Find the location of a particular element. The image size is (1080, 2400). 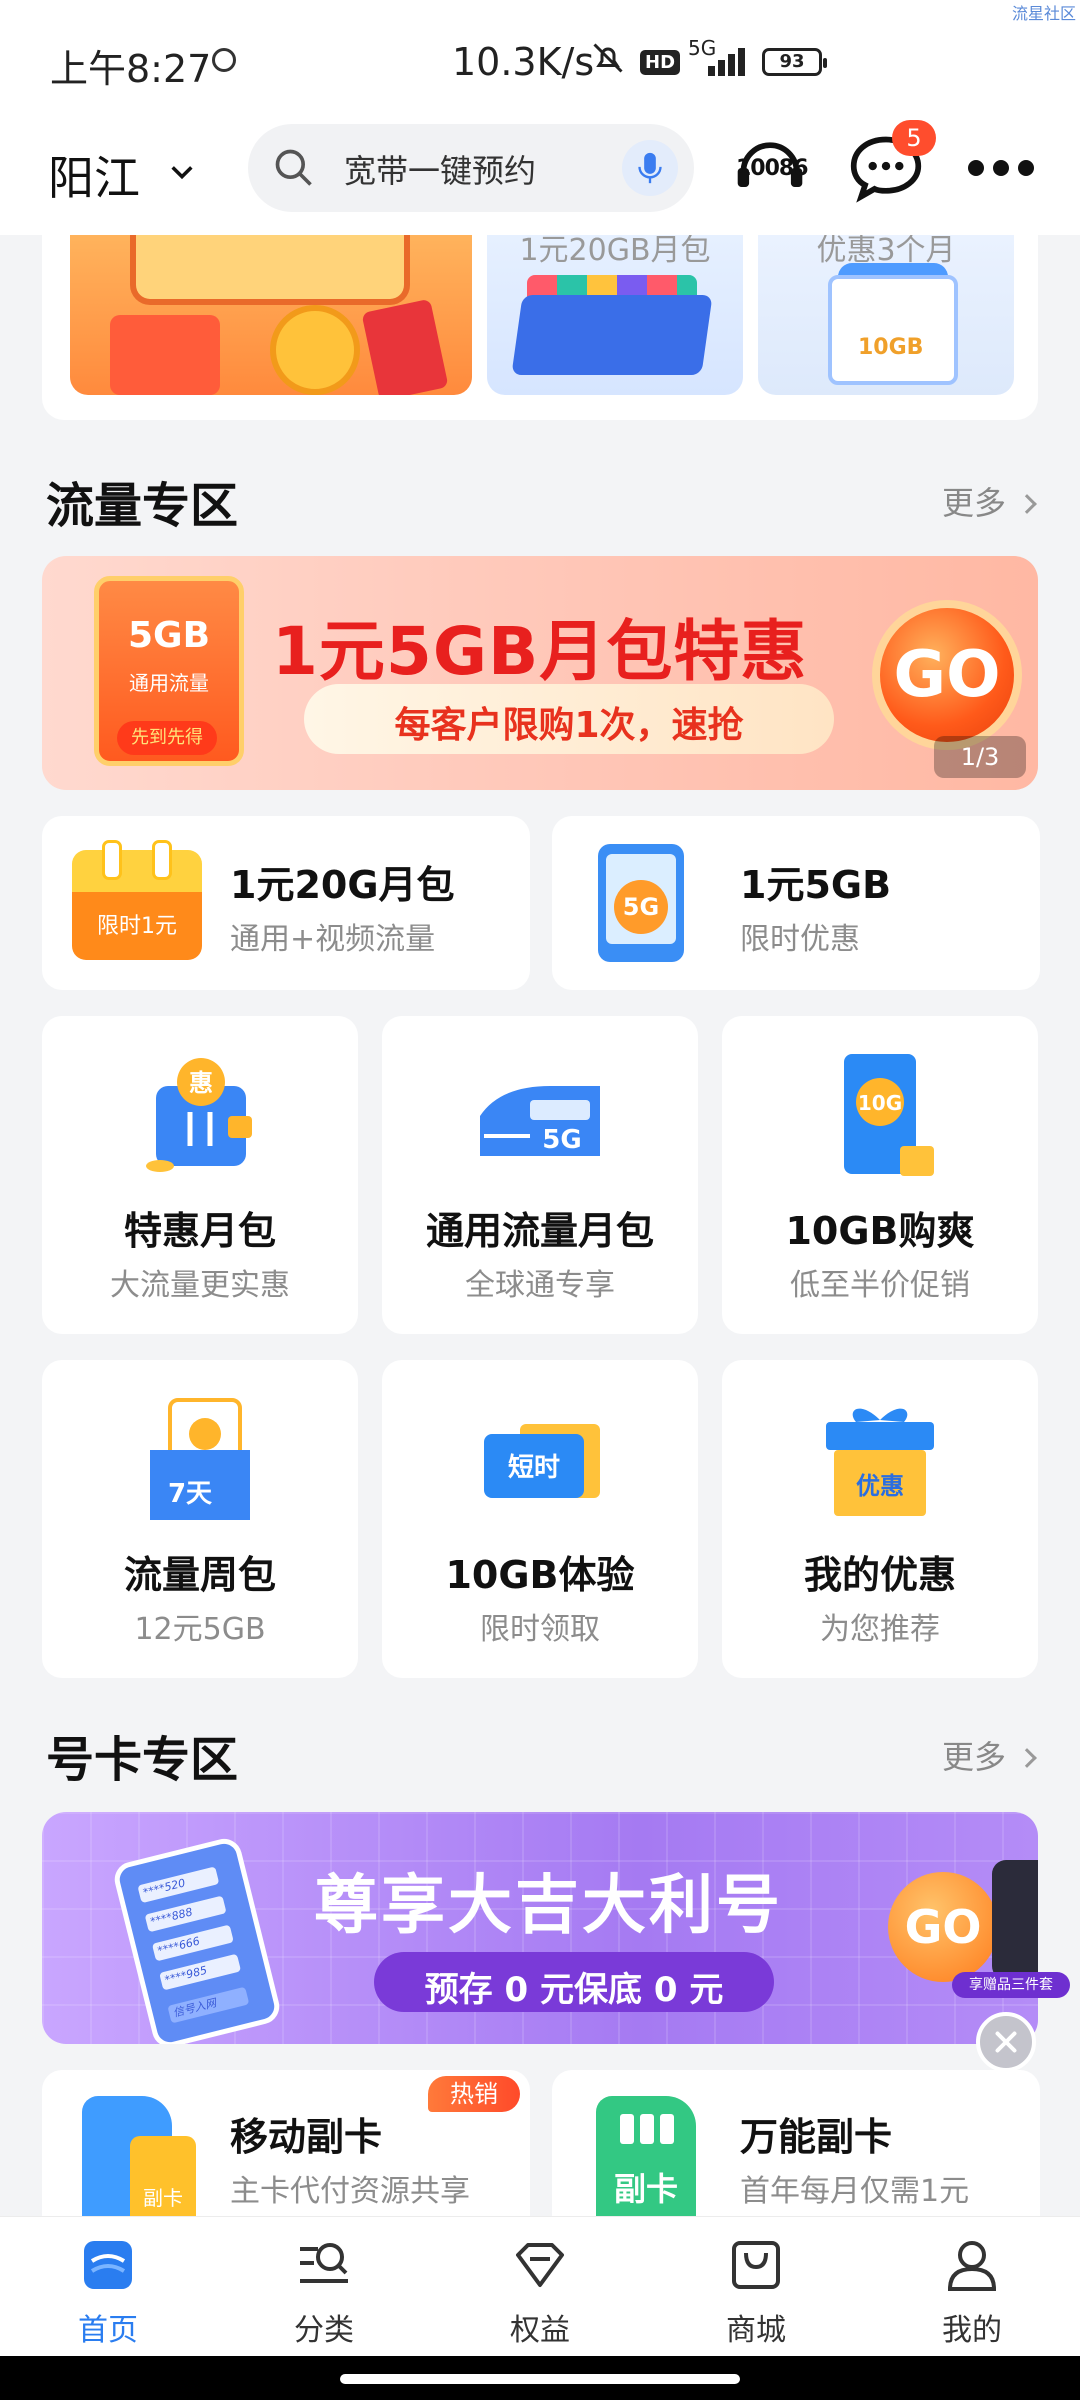

search-input: 宽带一键预约 is located at coordinates (440, 169).